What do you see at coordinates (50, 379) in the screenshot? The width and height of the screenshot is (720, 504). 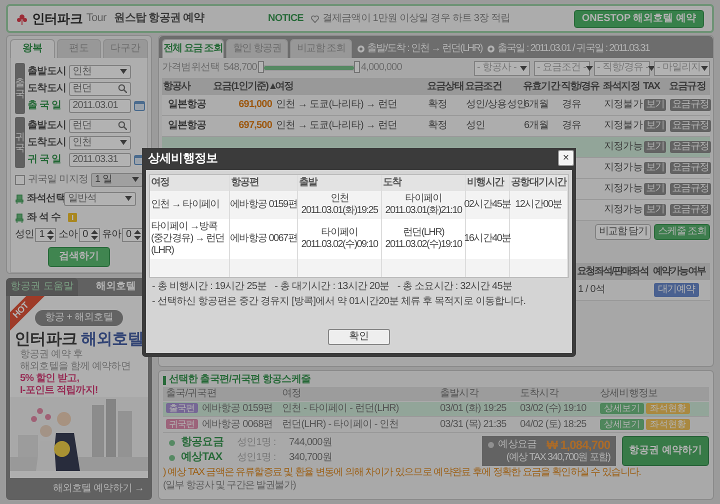 I see `promo-highlight: 5% 할인 받고,` at bounding box center [50, 379].